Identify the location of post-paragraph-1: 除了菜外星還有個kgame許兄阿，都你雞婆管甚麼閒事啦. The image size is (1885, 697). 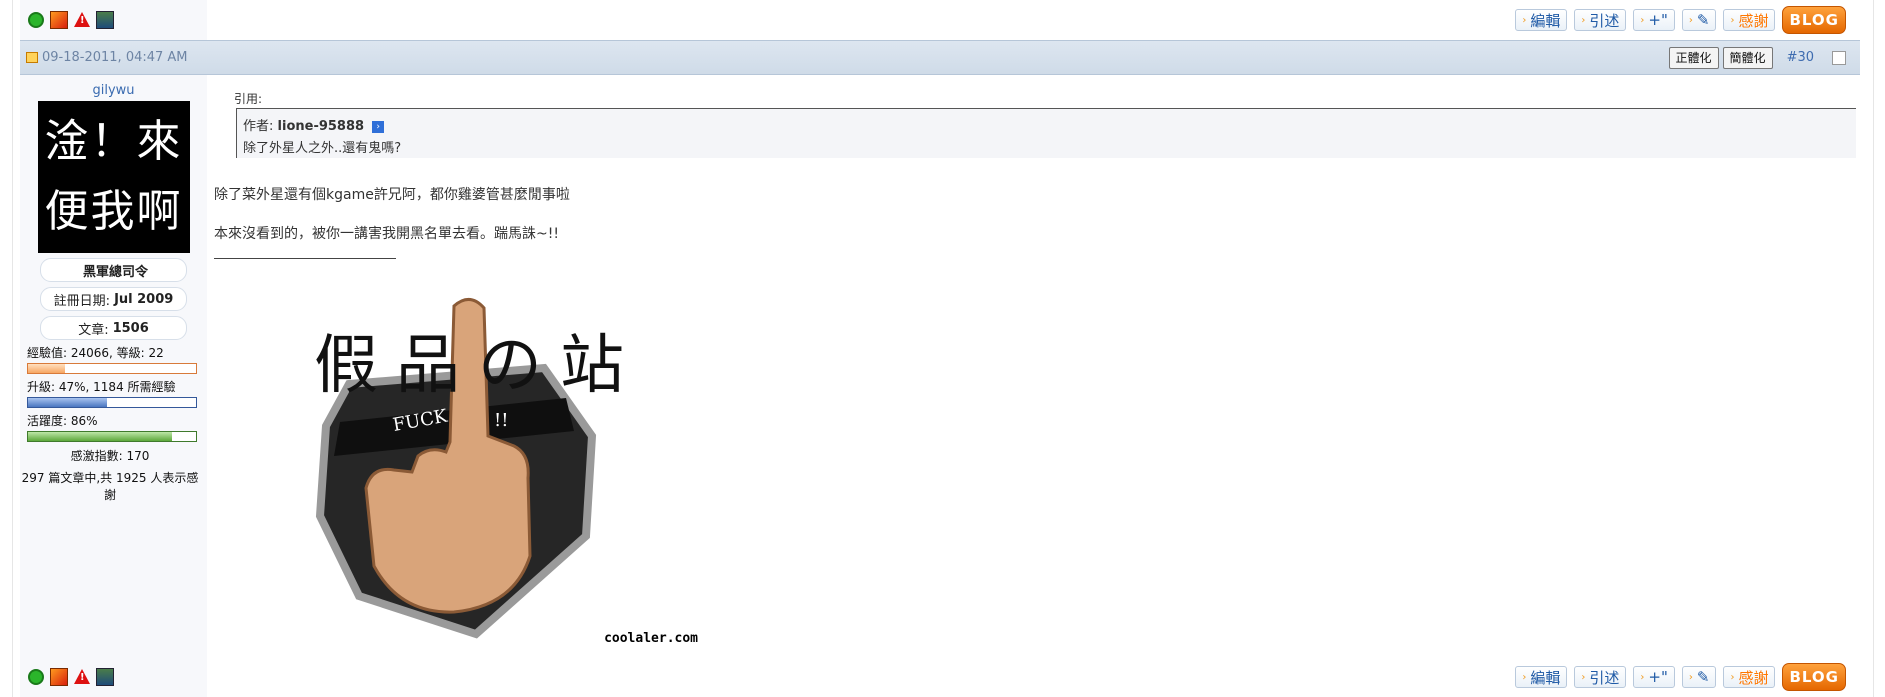
(392, 195).